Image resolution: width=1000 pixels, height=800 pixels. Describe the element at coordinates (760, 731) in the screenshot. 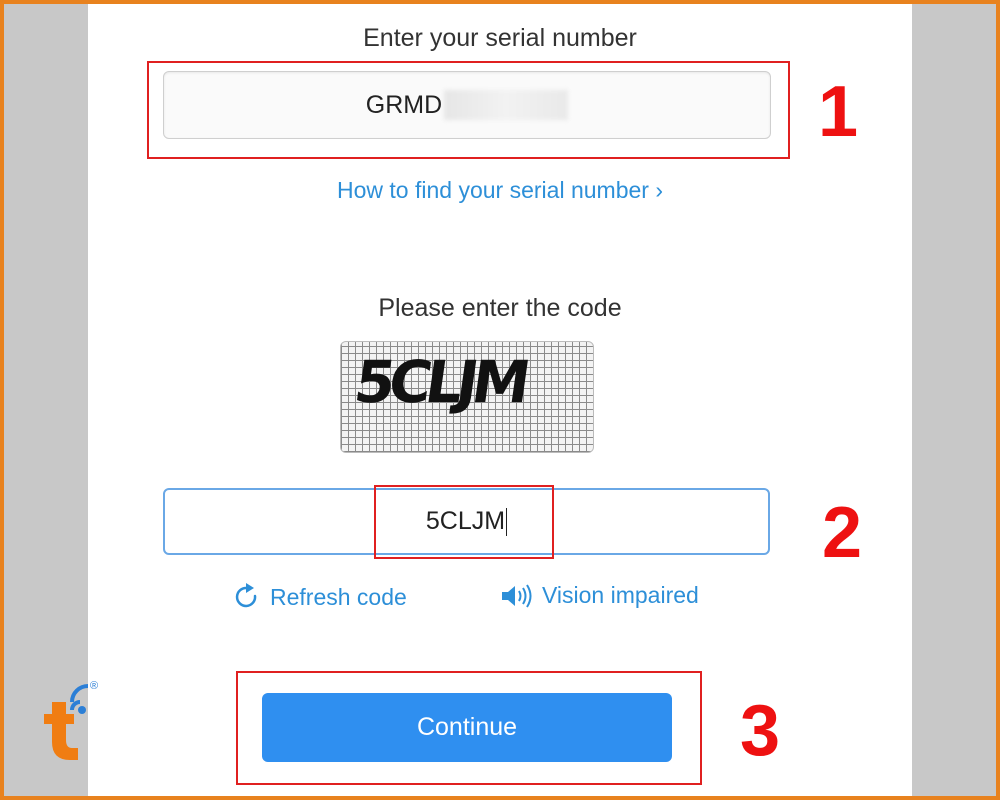

I see `annotation-number-3: 3` at that location.